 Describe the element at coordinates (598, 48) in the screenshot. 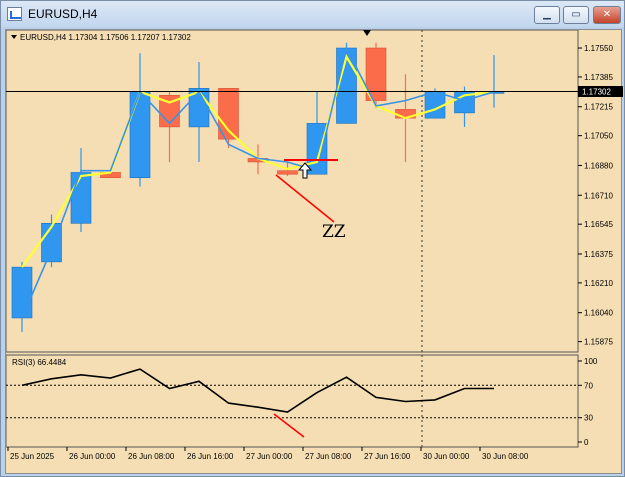

I see `price-tick-label: 1.17550` at that location.